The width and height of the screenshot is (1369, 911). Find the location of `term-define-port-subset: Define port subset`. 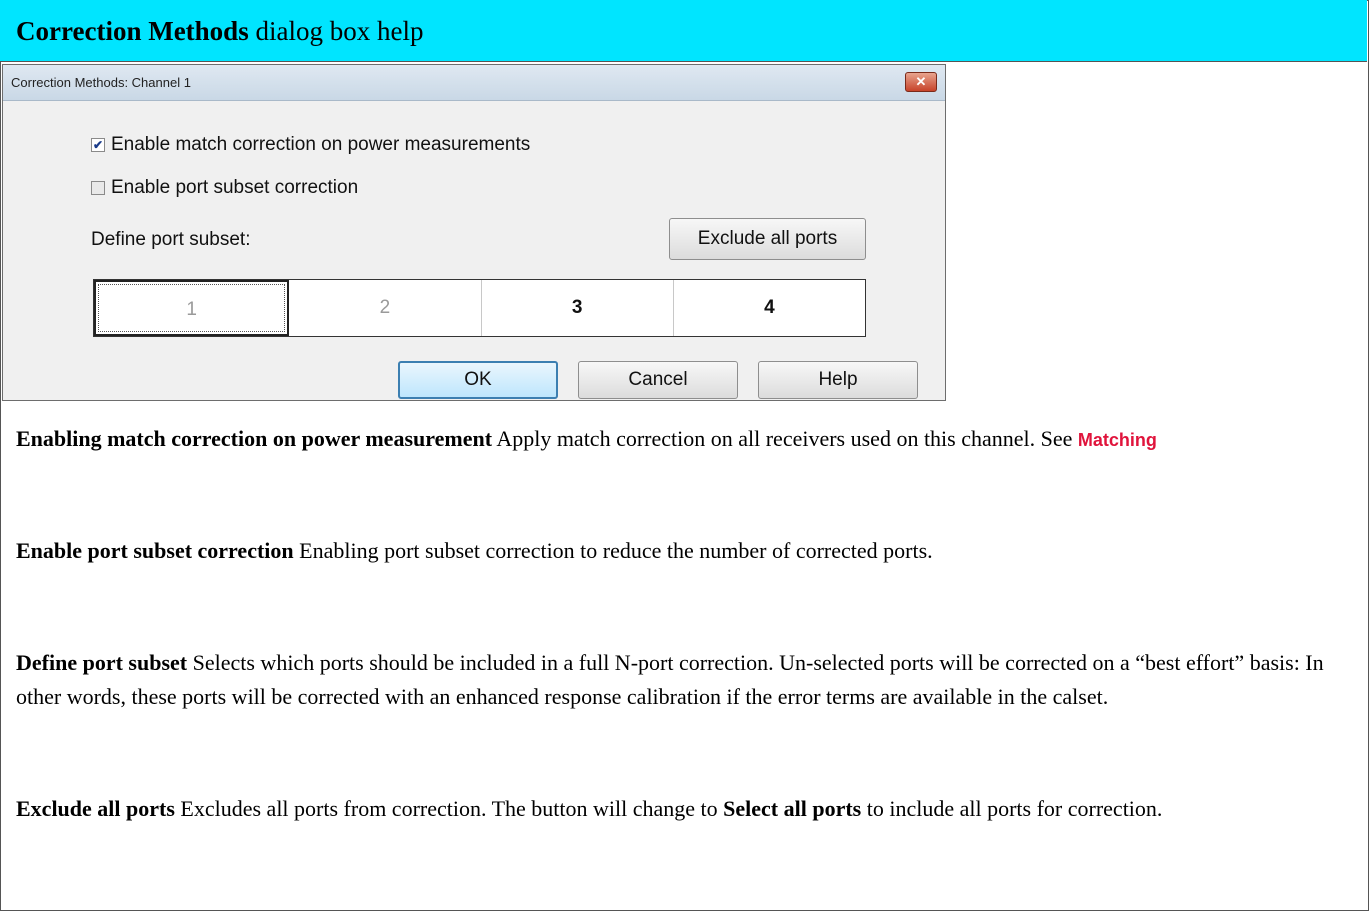

term-define-port-subset: Define port subset is located at coordinates (102, 662).